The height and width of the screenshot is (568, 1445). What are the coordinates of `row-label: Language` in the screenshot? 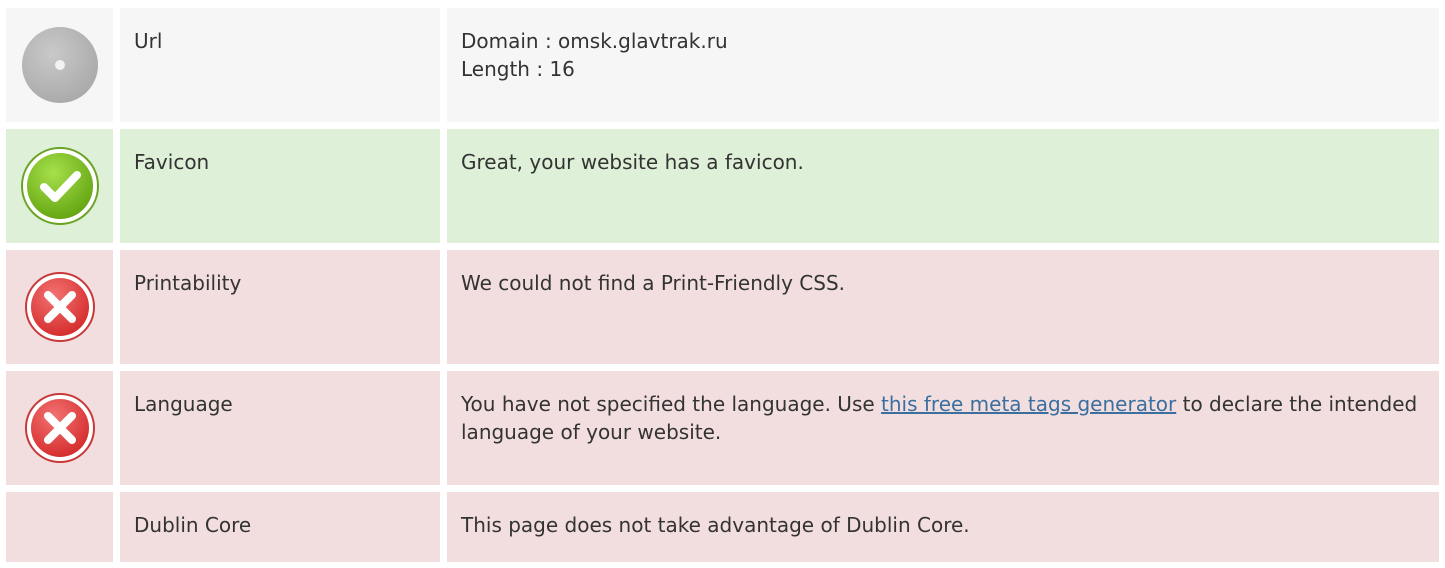 It's located at (280, 428).